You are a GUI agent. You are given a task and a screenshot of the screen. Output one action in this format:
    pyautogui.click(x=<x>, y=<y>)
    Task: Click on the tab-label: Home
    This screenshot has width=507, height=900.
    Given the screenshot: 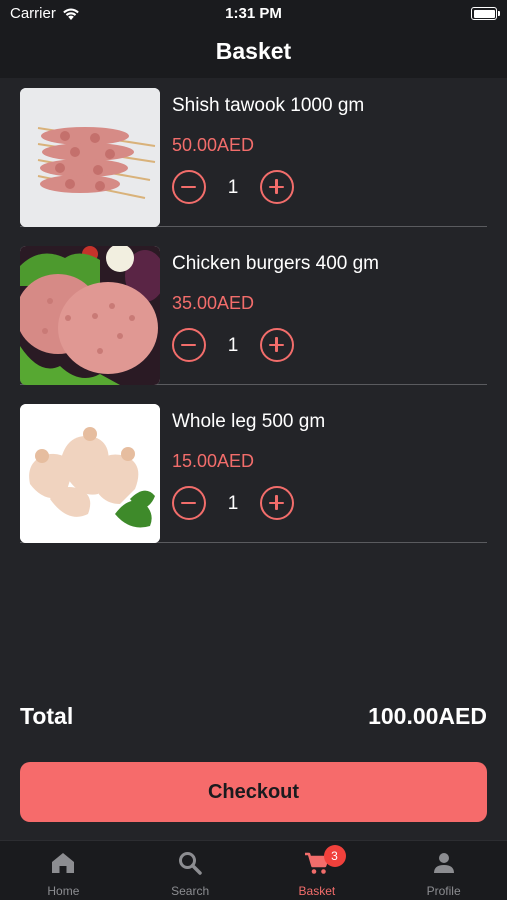 What is the action you would take?
    pyautogui.click(x=63, y=891)
    